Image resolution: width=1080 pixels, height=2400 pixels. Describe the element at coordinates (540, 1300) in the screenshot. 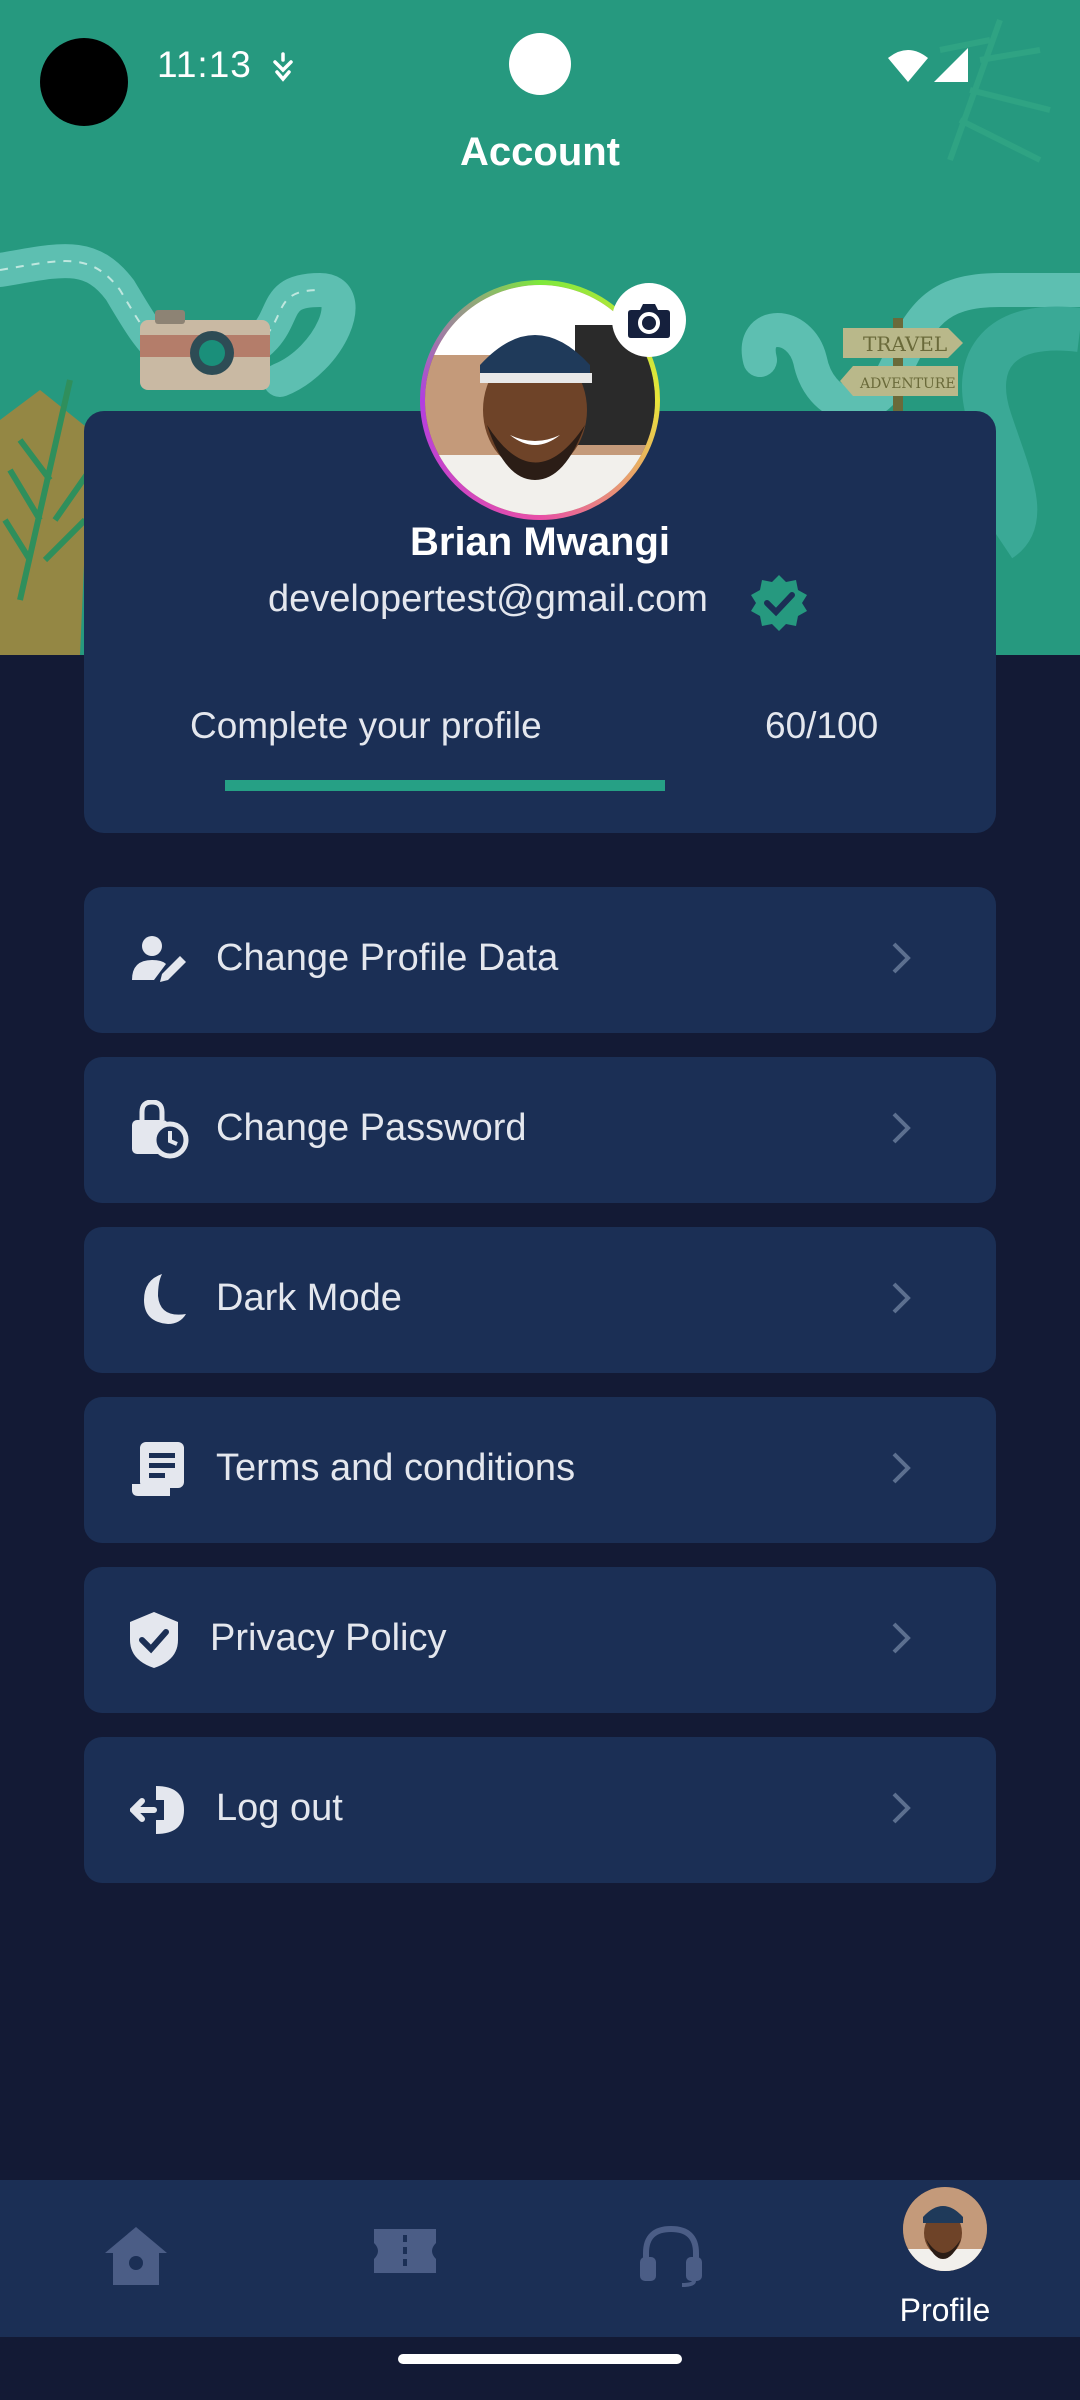

I see `menu-item-dark-mode: Dark Mode` at that location.